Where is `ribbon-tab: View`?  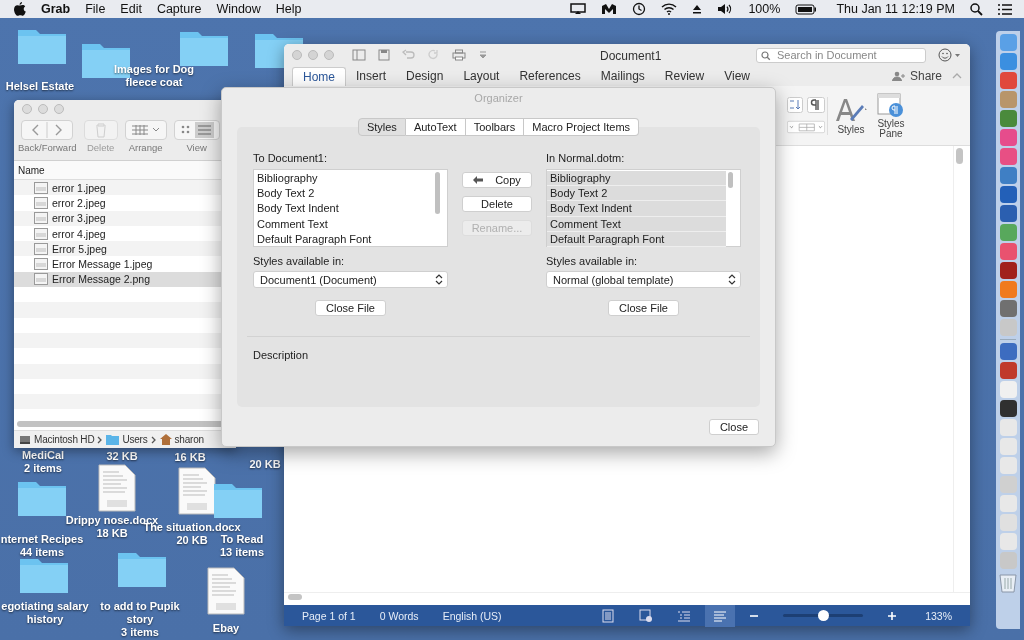 ribbon-tab: View is located at coordinates (737, 76).